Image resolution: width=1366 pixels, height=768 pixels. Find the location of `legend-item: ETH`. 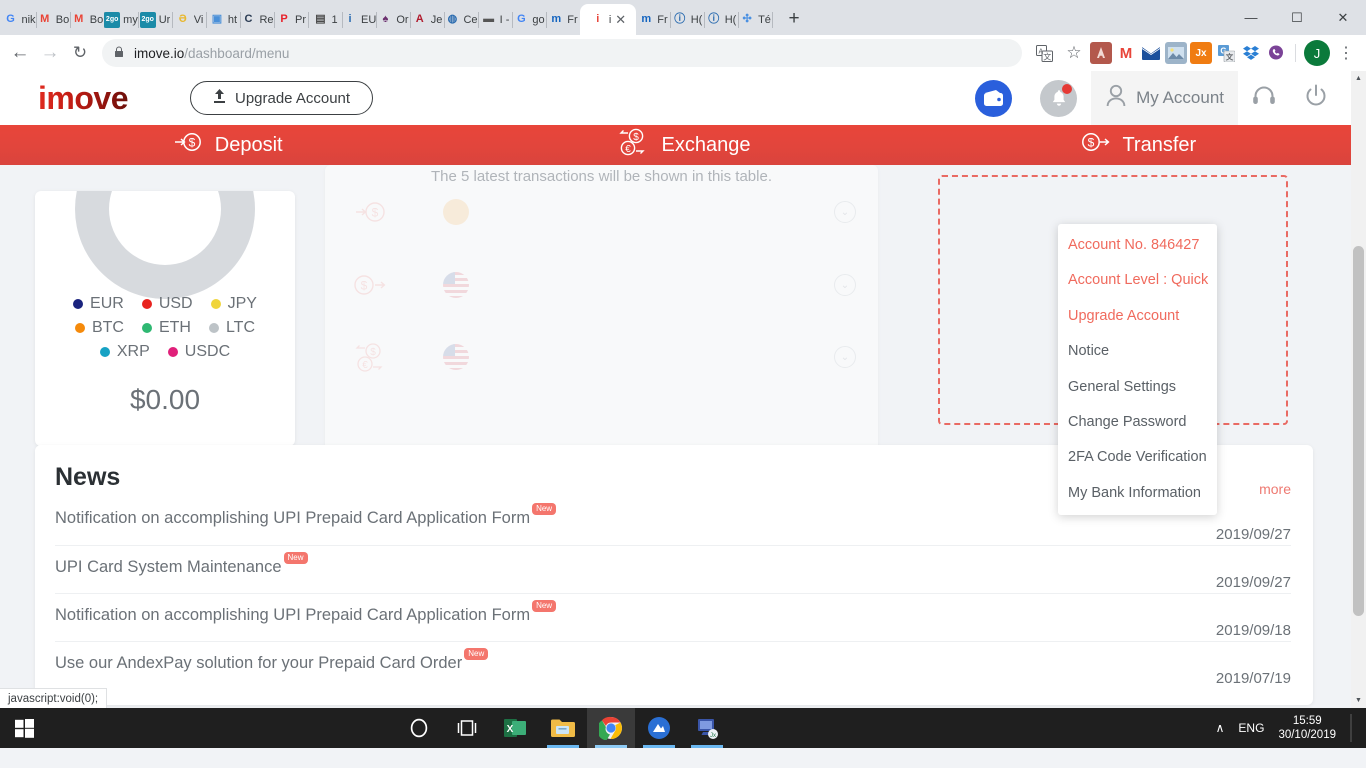

legend-item: ETH is located at coordinates (166, 328).